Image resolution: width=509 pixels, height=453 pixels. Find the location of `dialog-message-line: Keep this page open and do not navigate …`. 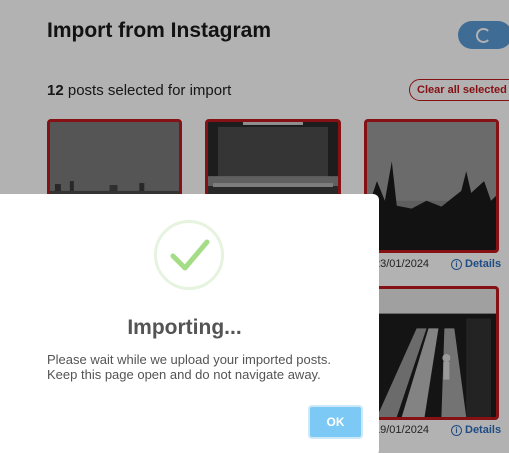

dialog-message-line: Keep this page open and do not navigate … is located at coordinates (184, 374).